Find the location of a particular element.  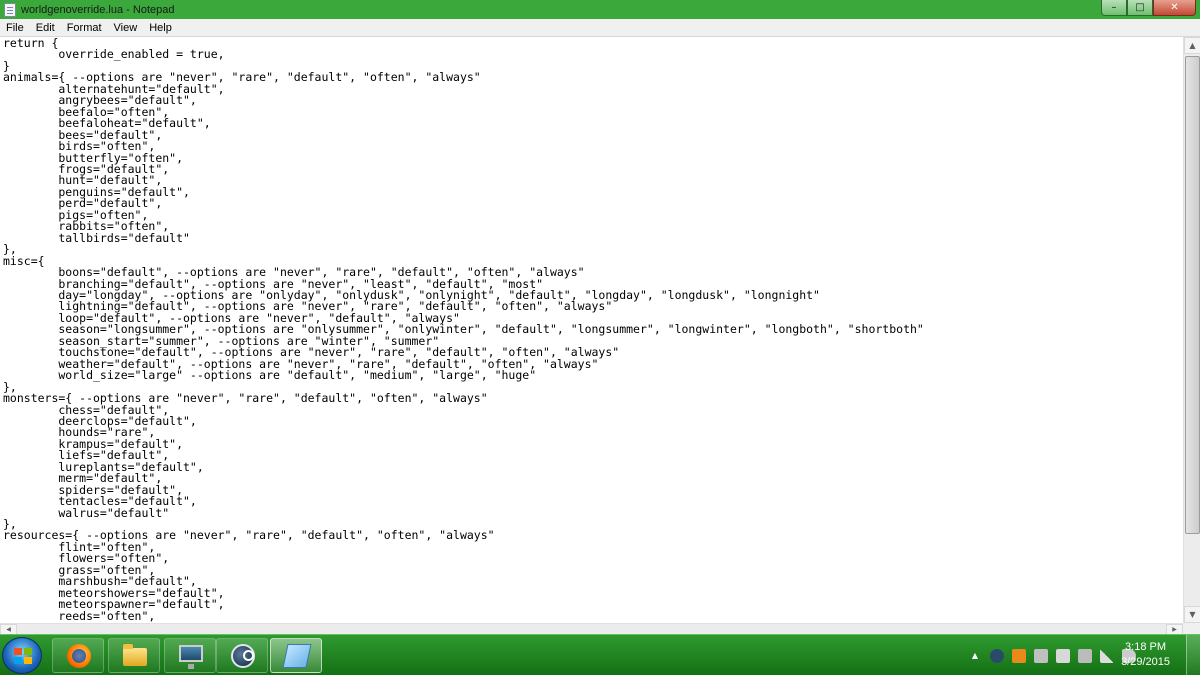

menu-help: Help is located at coordinates (160, 28).